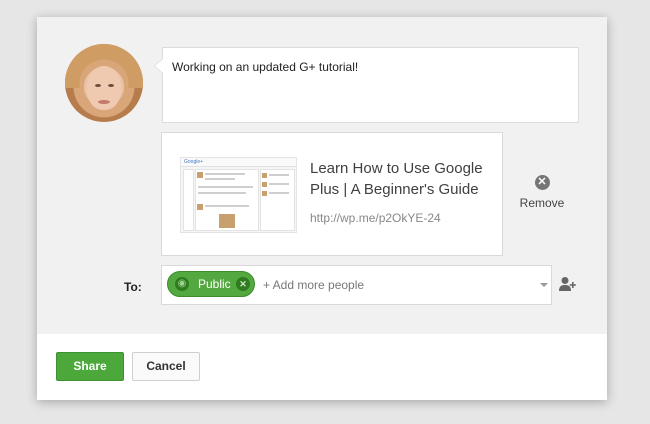 This screenshot has height=424, width=650. What do you see at coordinates (568, 284) in the screenshot?
I see `add-person-icon` at bounding box center [568, 284].